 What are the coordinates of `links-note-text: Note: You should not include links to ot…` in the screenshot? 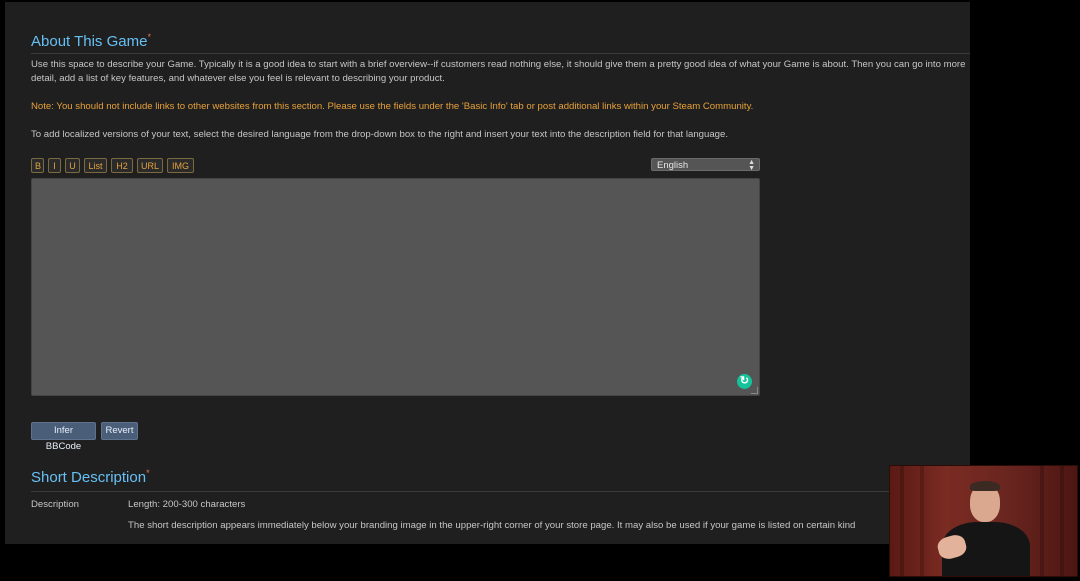 It's located at (392, 106).